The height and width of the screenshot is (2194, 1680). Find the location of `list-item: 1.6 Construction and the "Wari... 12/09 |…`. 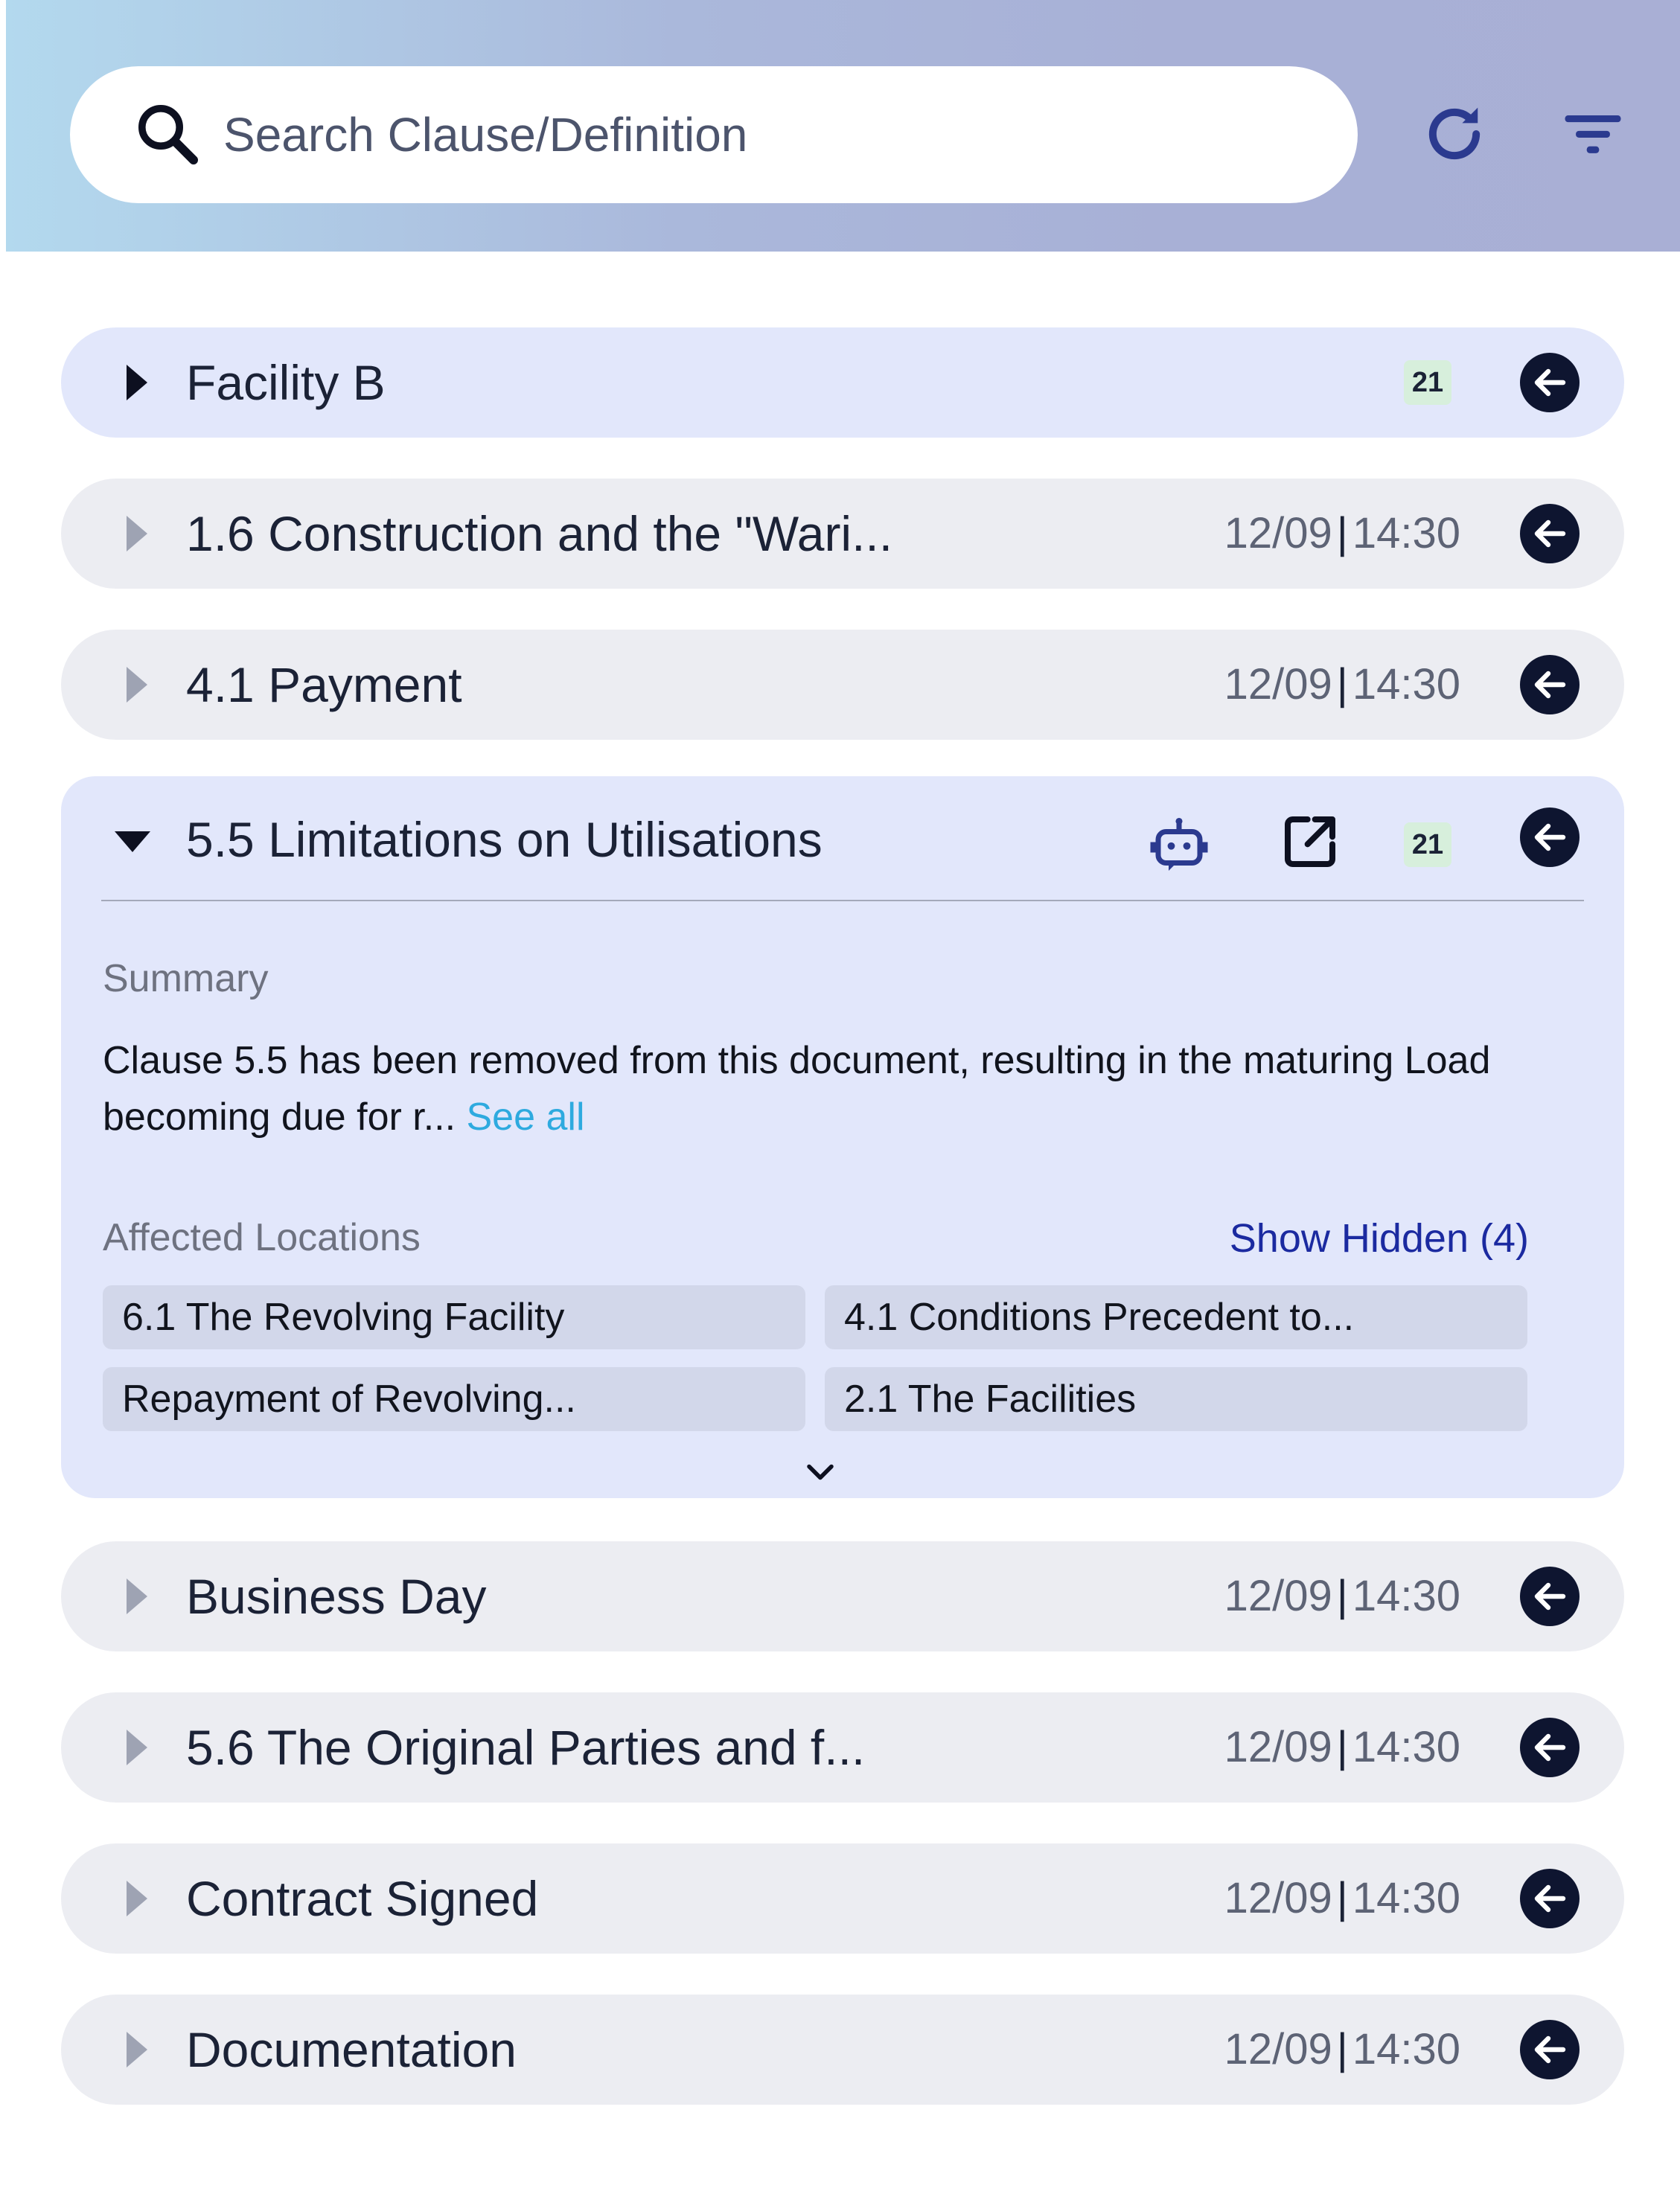

list-item: 1.6 Construction and the "Wari... 12/09 |… is located at coordinates (843, 534).